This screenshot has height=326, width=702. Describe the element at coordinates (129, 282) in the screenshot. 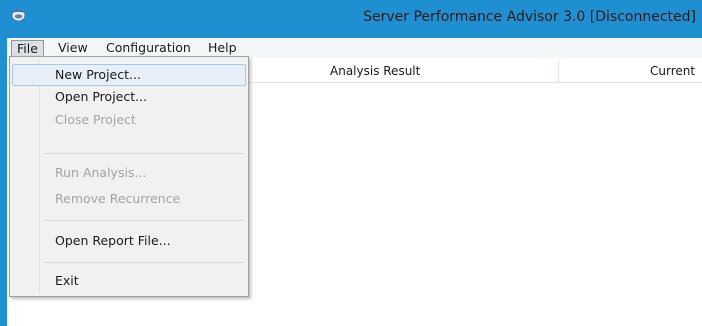

I see `menu-item-exit: Exit` at that location.